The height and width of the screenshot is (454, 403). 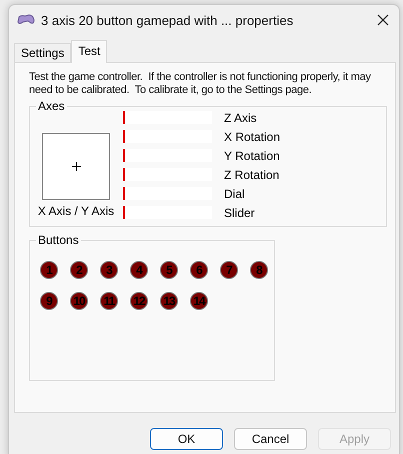 What do you see at coordinates (169, 301) in the screenshot?
I see `button-indicator: 13` at bounding box center [169, 301].